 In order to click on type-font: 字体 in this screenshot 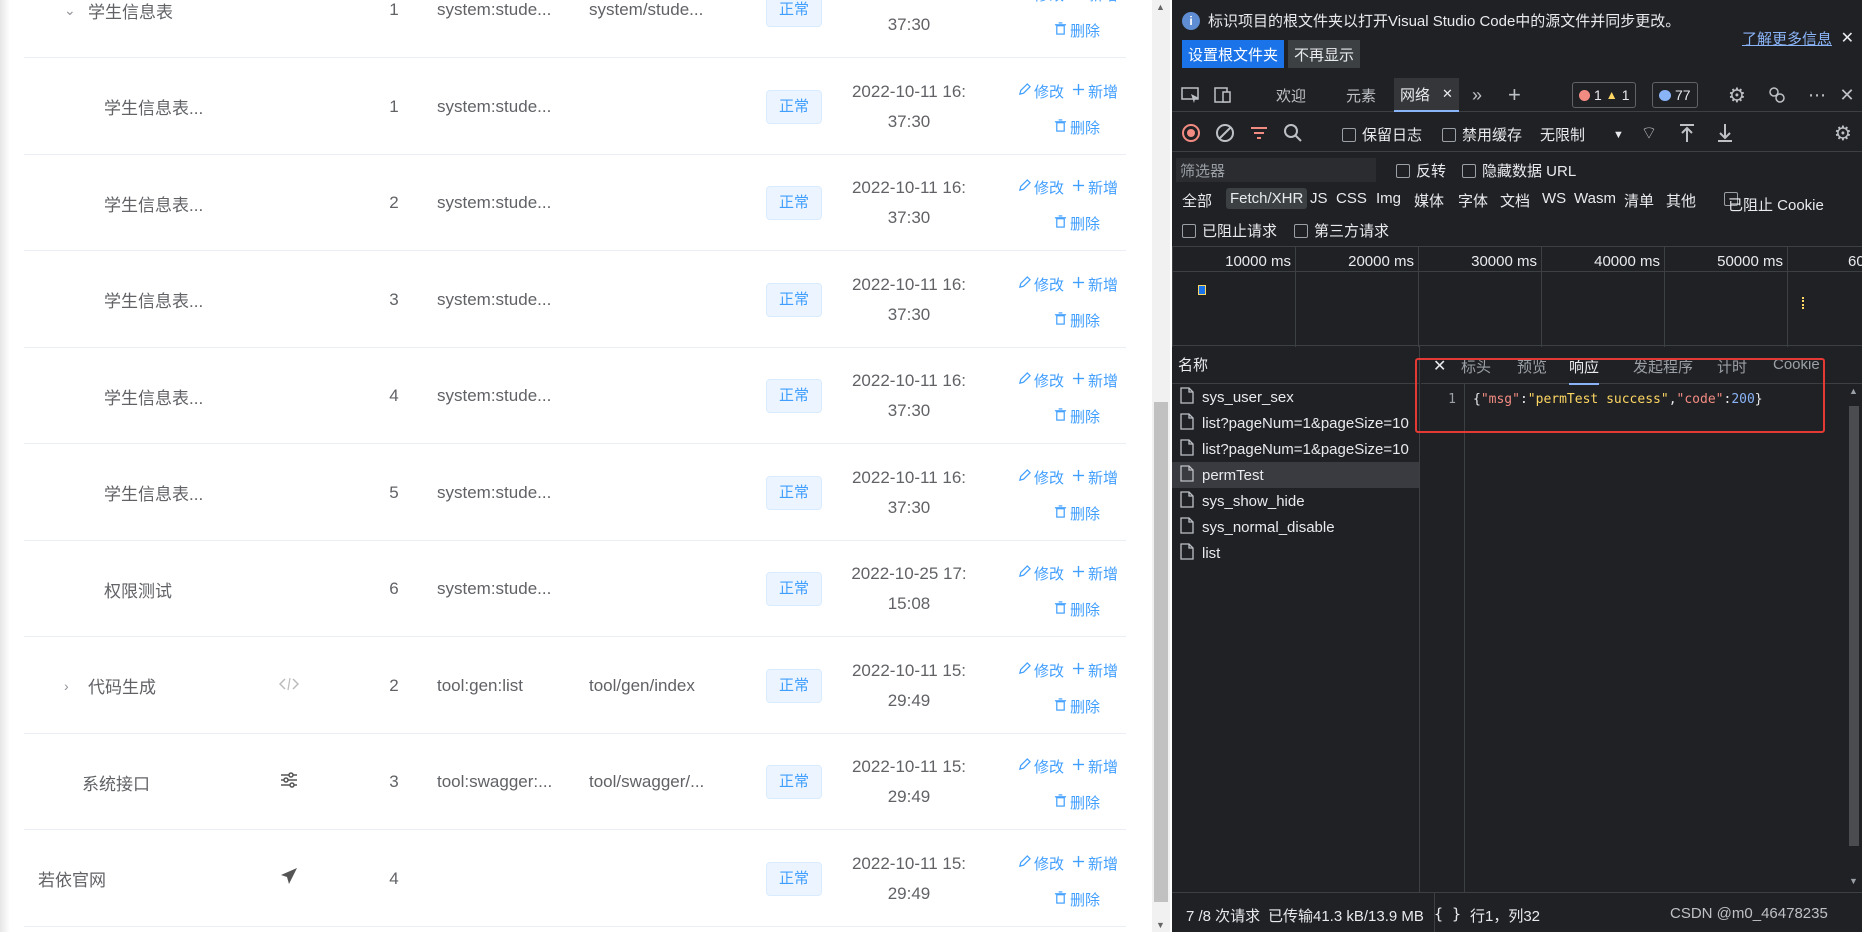, I will do `click(1473, 200)`.